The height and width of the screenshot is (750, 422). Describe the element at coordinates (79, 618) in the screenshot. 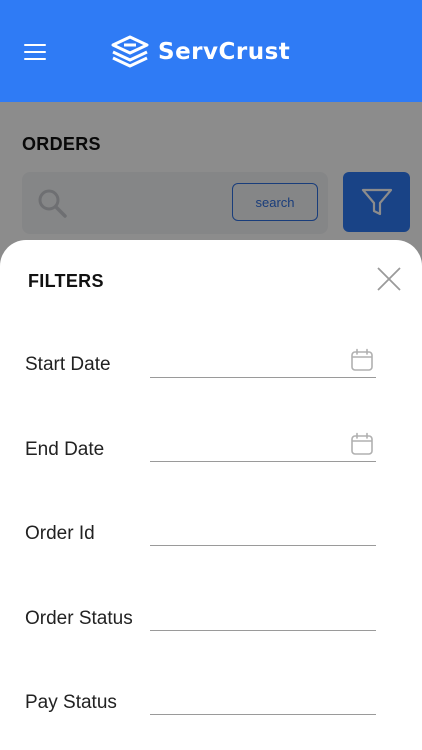

I see `order-status-label: Order Status` at that location.